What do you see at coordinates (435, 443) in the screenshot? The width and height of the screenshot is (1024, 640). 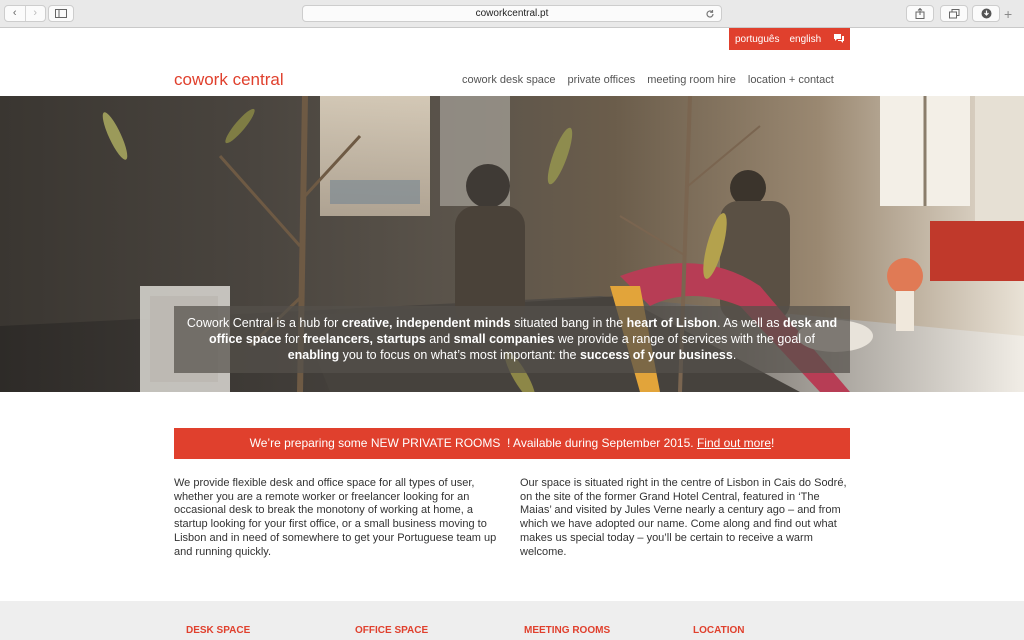 I see `announcement-highlight: NEW PRIVATE ROOMS` at bounding box center [435, 443].